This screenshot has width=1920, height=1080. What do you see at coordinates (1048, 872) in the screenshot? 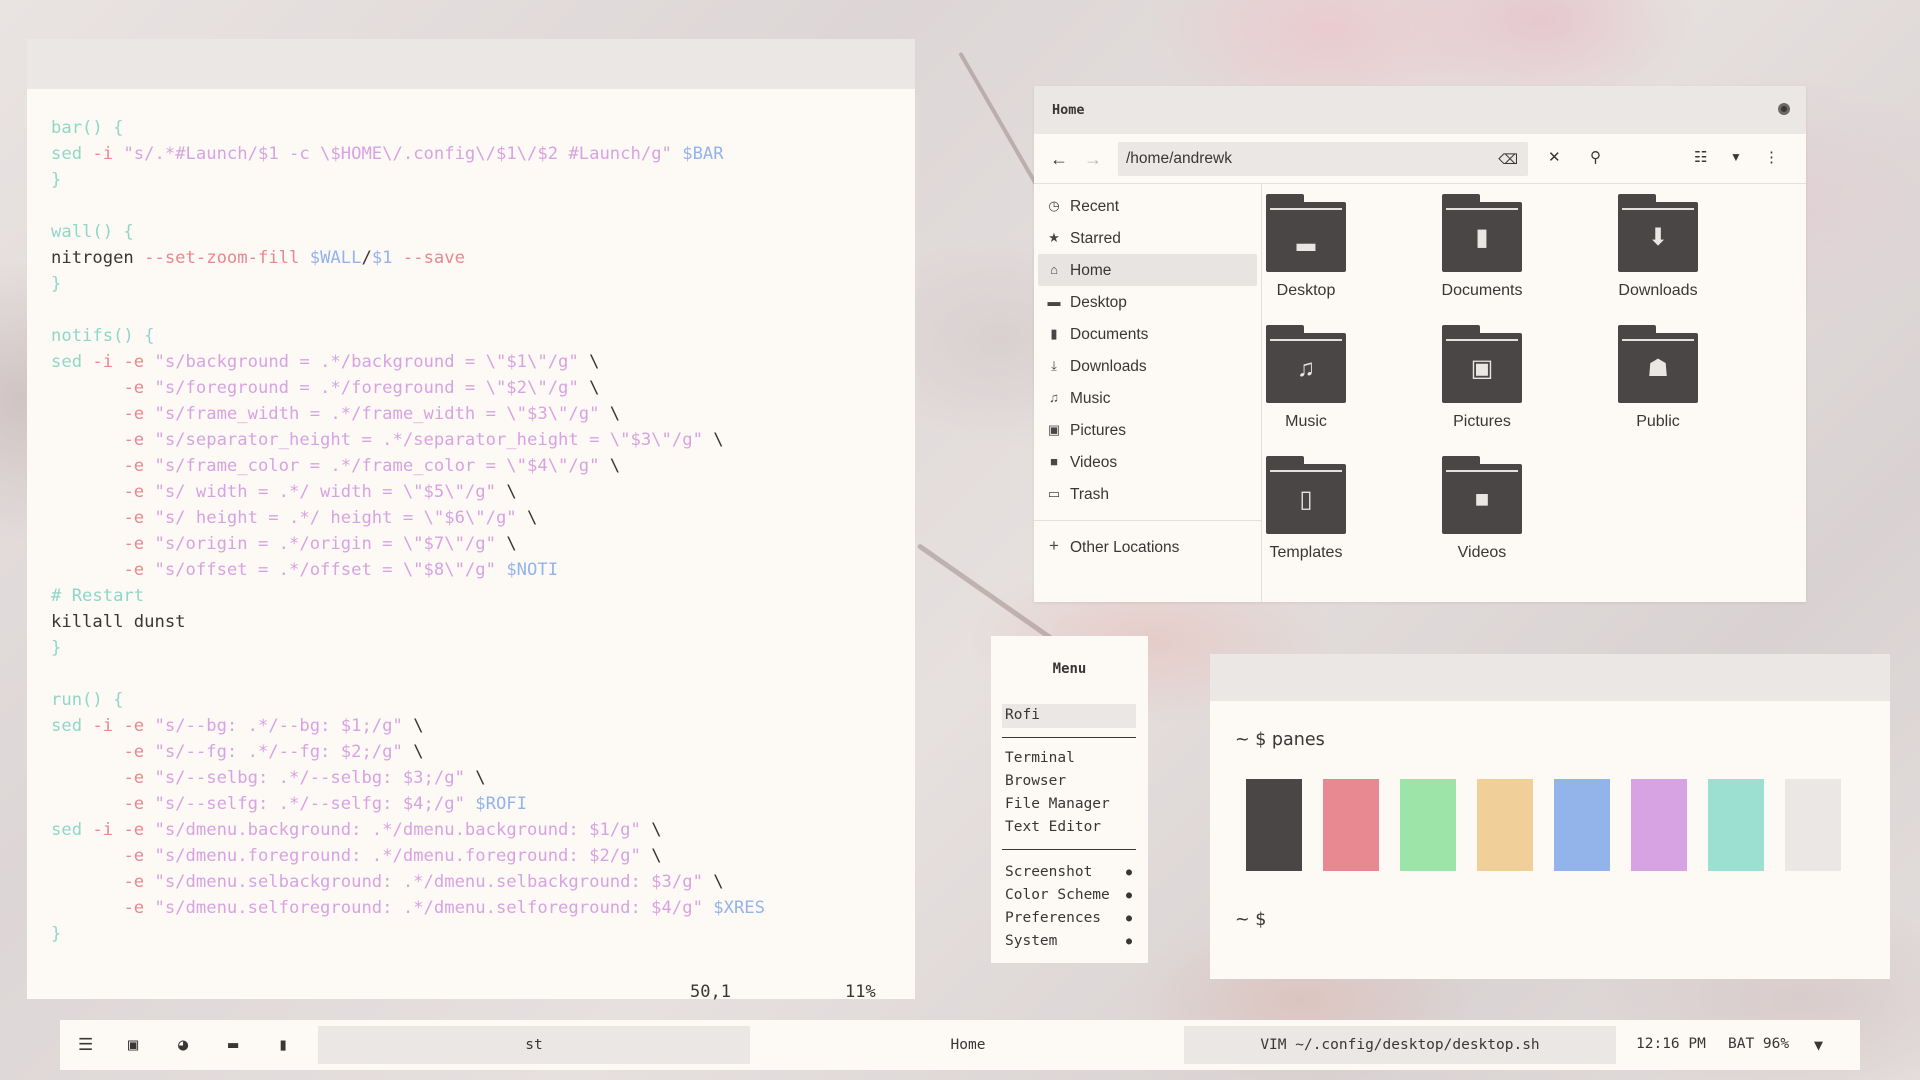
I see `menu-item-screenshot: Screenshot` at bounding box center [1048, 872].